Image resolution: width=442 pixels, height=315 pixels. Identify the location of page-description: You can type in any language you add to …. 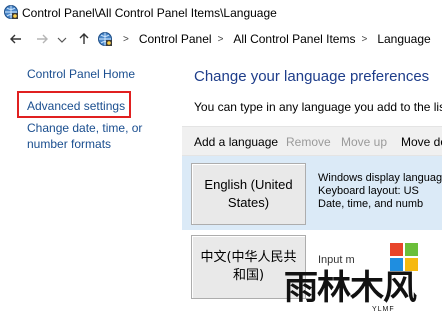
(318, 107).